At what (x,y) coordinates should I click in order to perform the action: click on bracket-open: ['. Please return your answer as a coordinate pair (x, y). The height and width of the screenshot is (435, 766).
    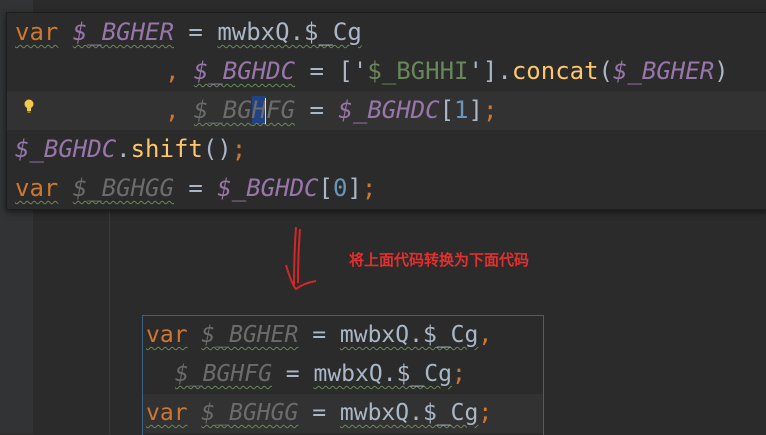
    Looking at the image, I should click on (353, 71).